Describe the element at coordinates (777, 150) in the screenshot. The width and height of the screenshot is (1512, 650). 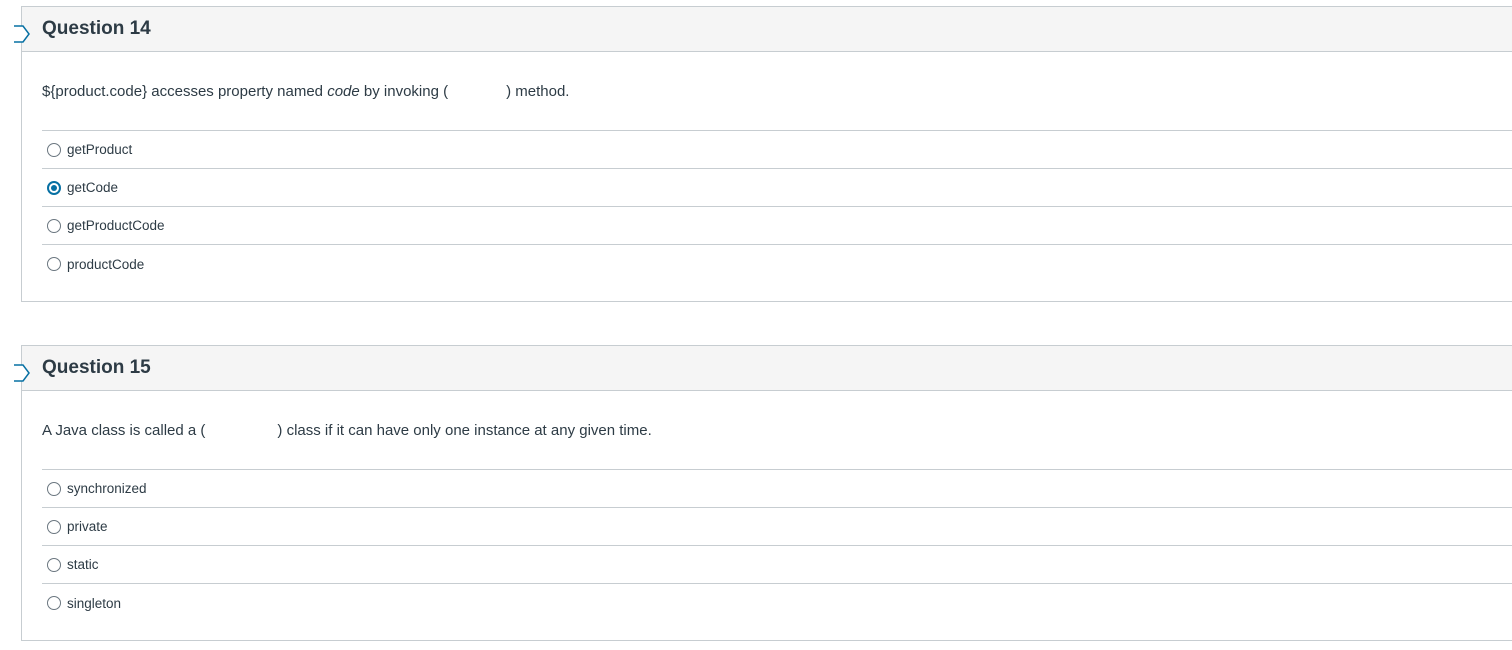
I see `answer-option: getProduct` at that location.